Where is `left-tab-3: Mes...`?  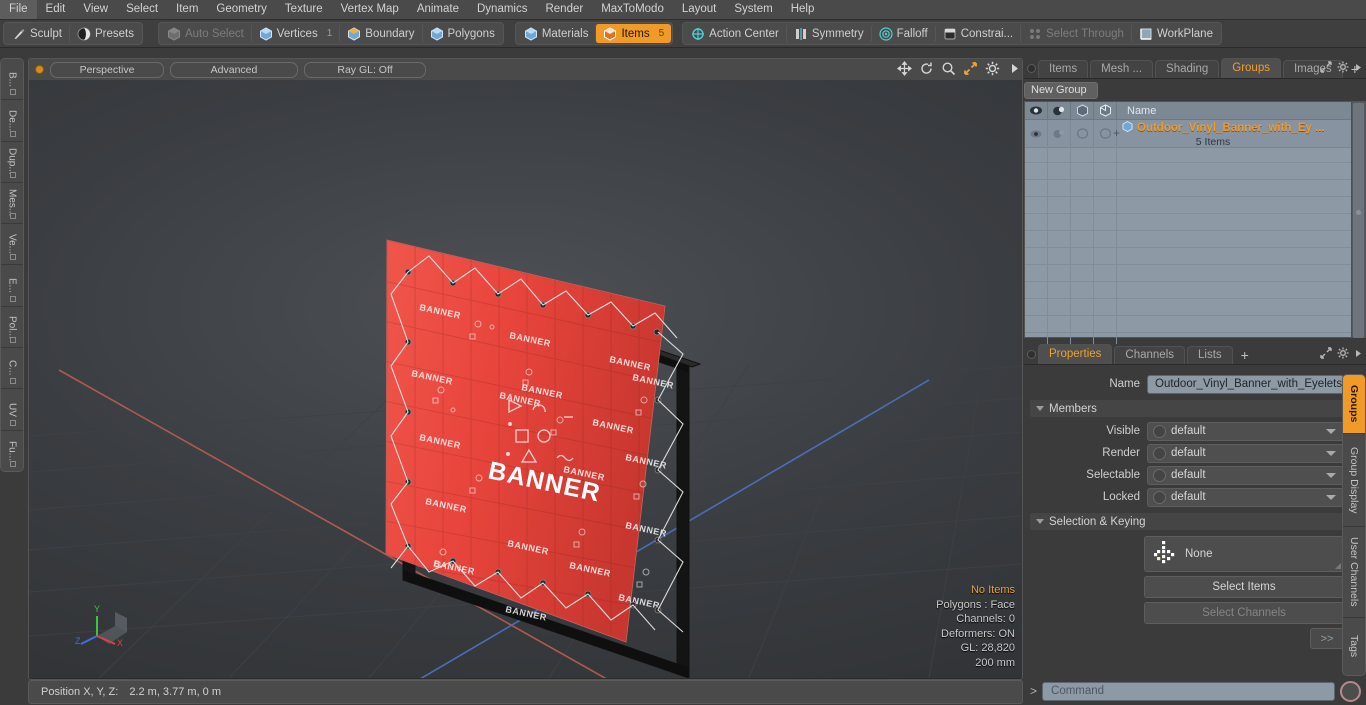
left-tab-3: Mes... is located at coordinates (12, 204).